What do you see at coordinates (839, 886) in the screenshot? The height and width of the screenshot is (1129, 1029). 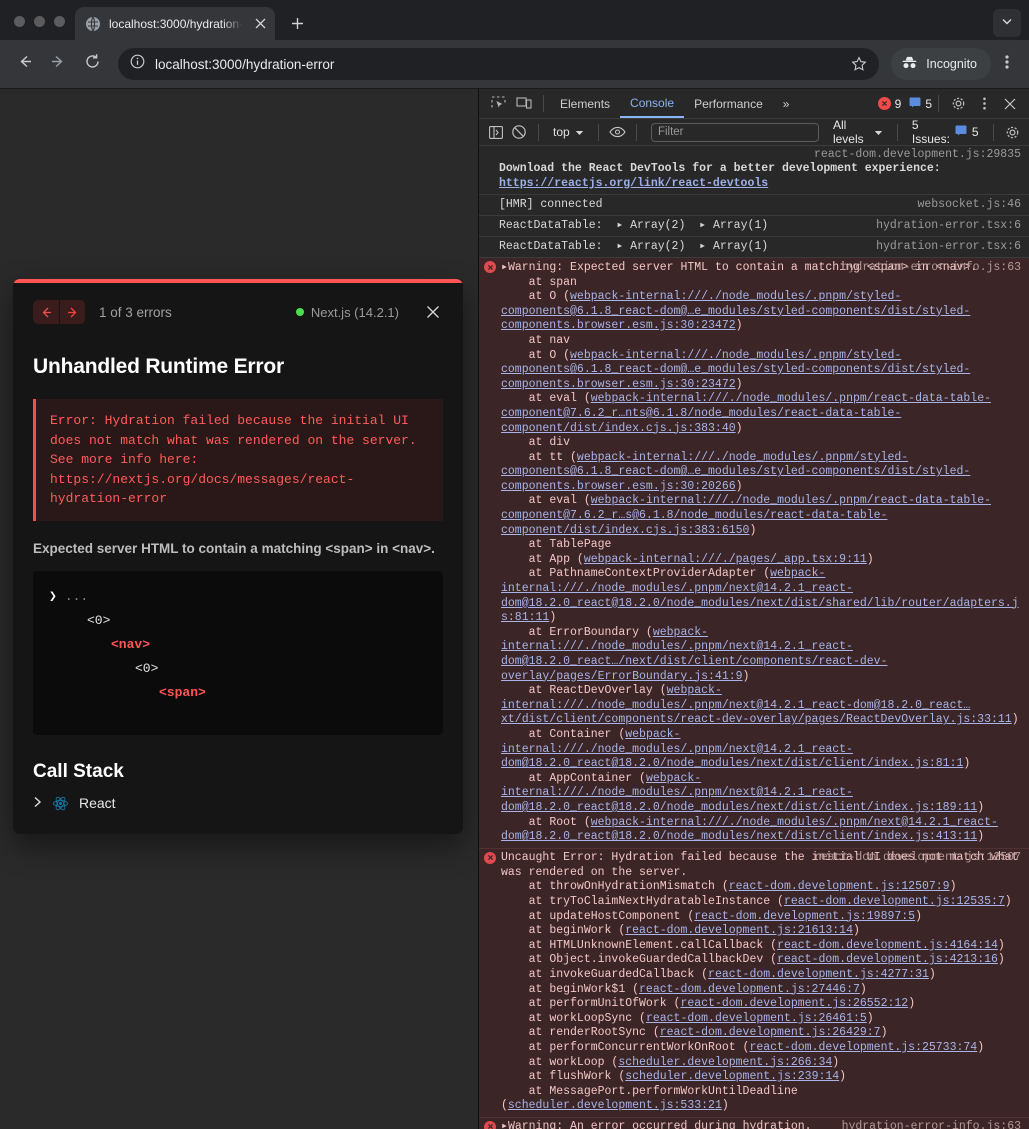 I see `console-source-link: react-dom.development.js:12507:9` at bounding box center [839, 886].